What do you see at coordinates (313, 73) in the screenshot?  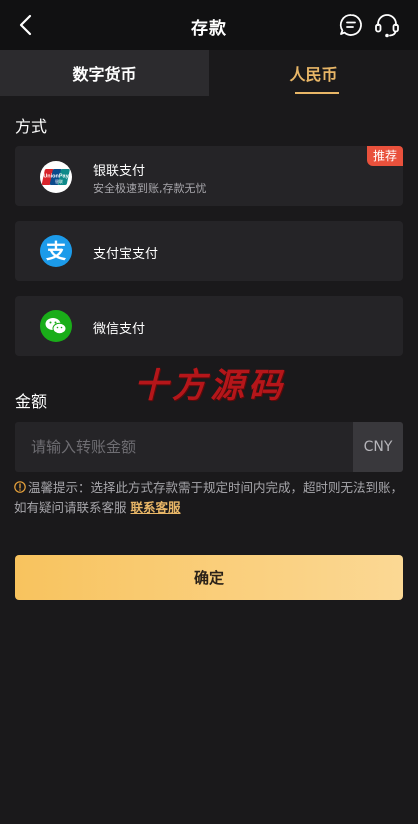 I see `tab-rmb: 人民币` at bounding box center [313, 73].